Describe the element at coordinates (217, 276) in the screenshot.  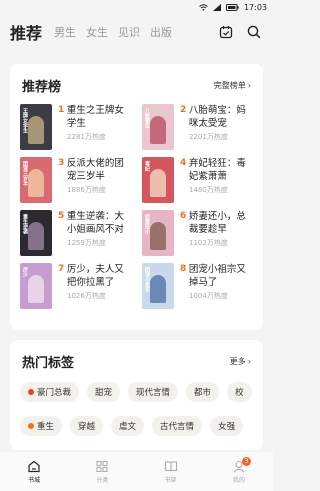
I see `book-title: 团宠小祖宗又掉马了` at that location.